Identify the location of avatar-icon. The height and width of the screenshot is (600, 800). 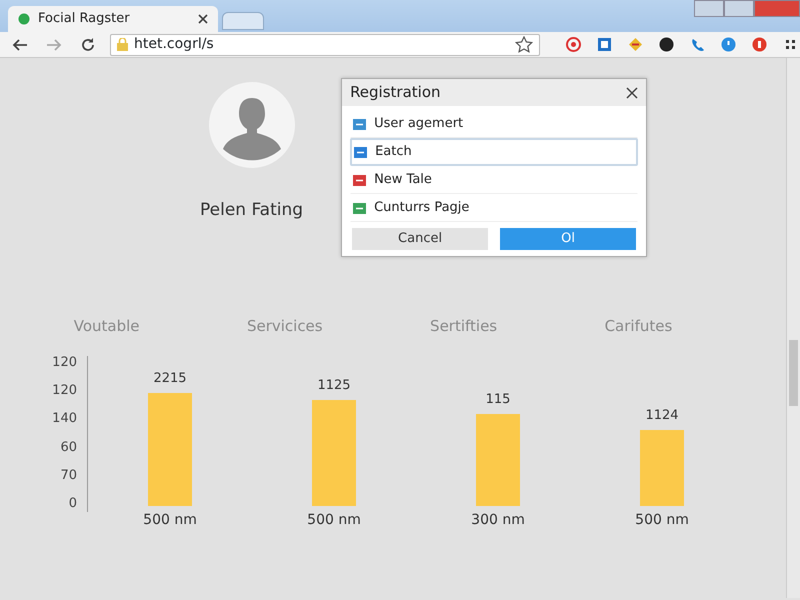
(251, 125).